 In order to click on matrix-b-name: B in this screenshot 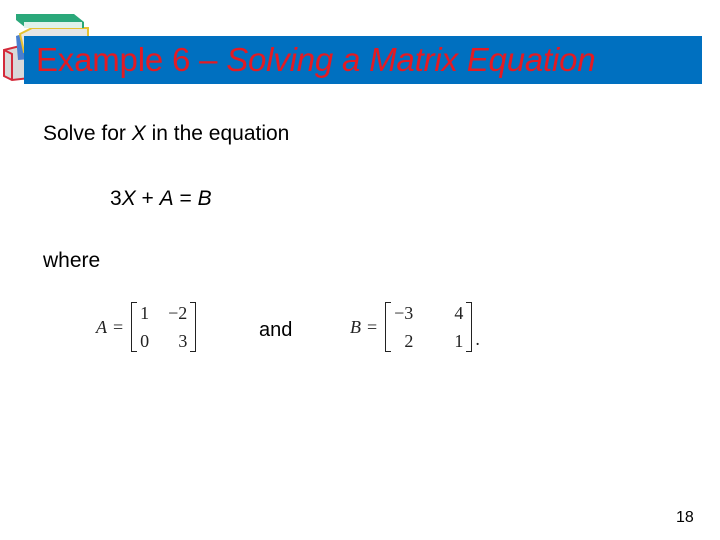, I will do `click(355, 326)`.